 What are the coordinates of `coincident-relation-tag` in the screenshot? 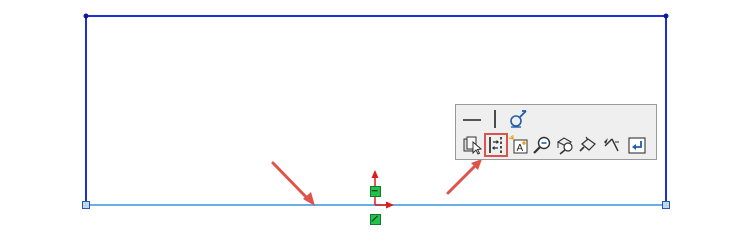 It's located at (375, 219).